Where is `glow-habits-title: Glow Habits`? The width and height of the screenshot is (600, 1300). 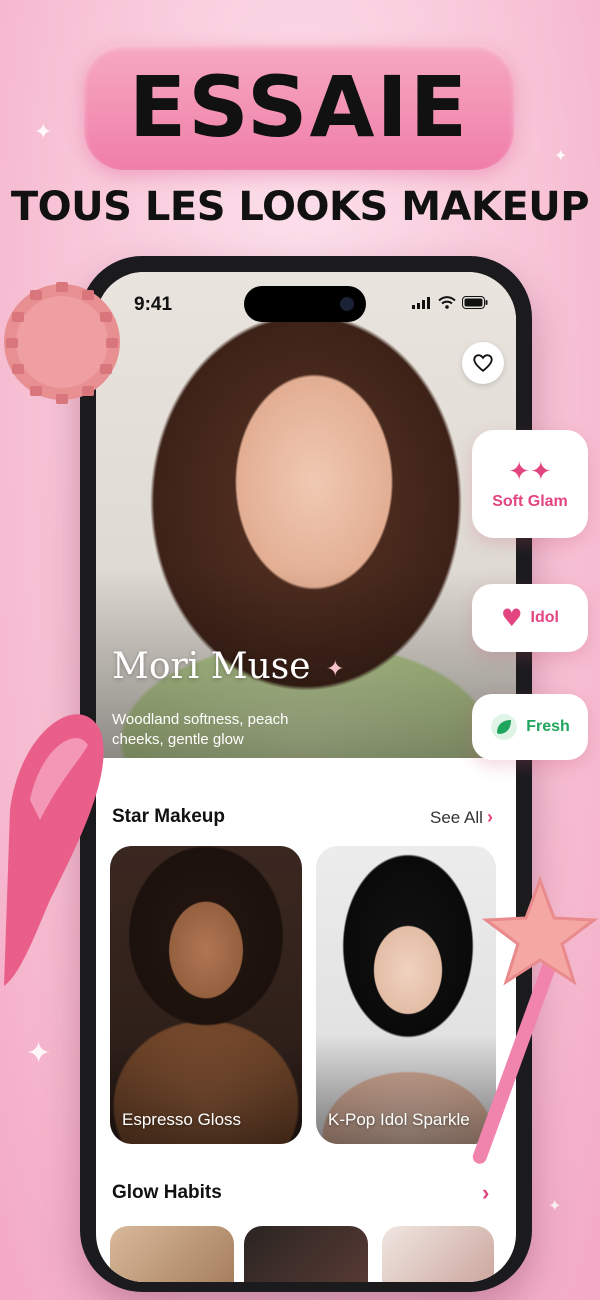 glow-habits-title: Glow Habits is located at coordinates (167, 1192).